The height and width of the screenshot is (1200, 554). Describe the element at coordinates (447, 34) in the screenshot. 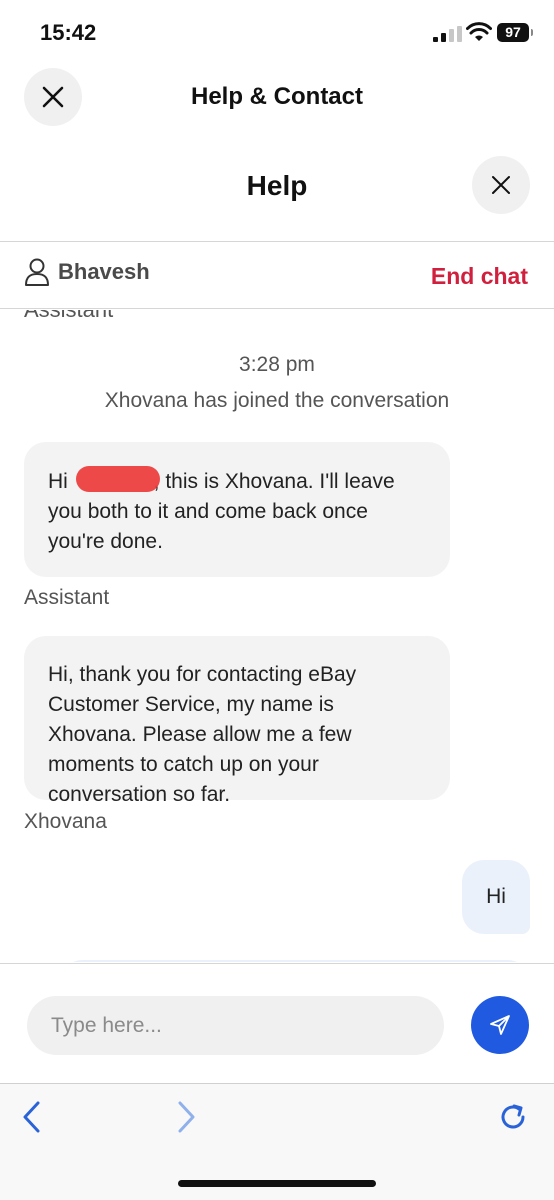

I see `cellular-signal-icon` at that location.